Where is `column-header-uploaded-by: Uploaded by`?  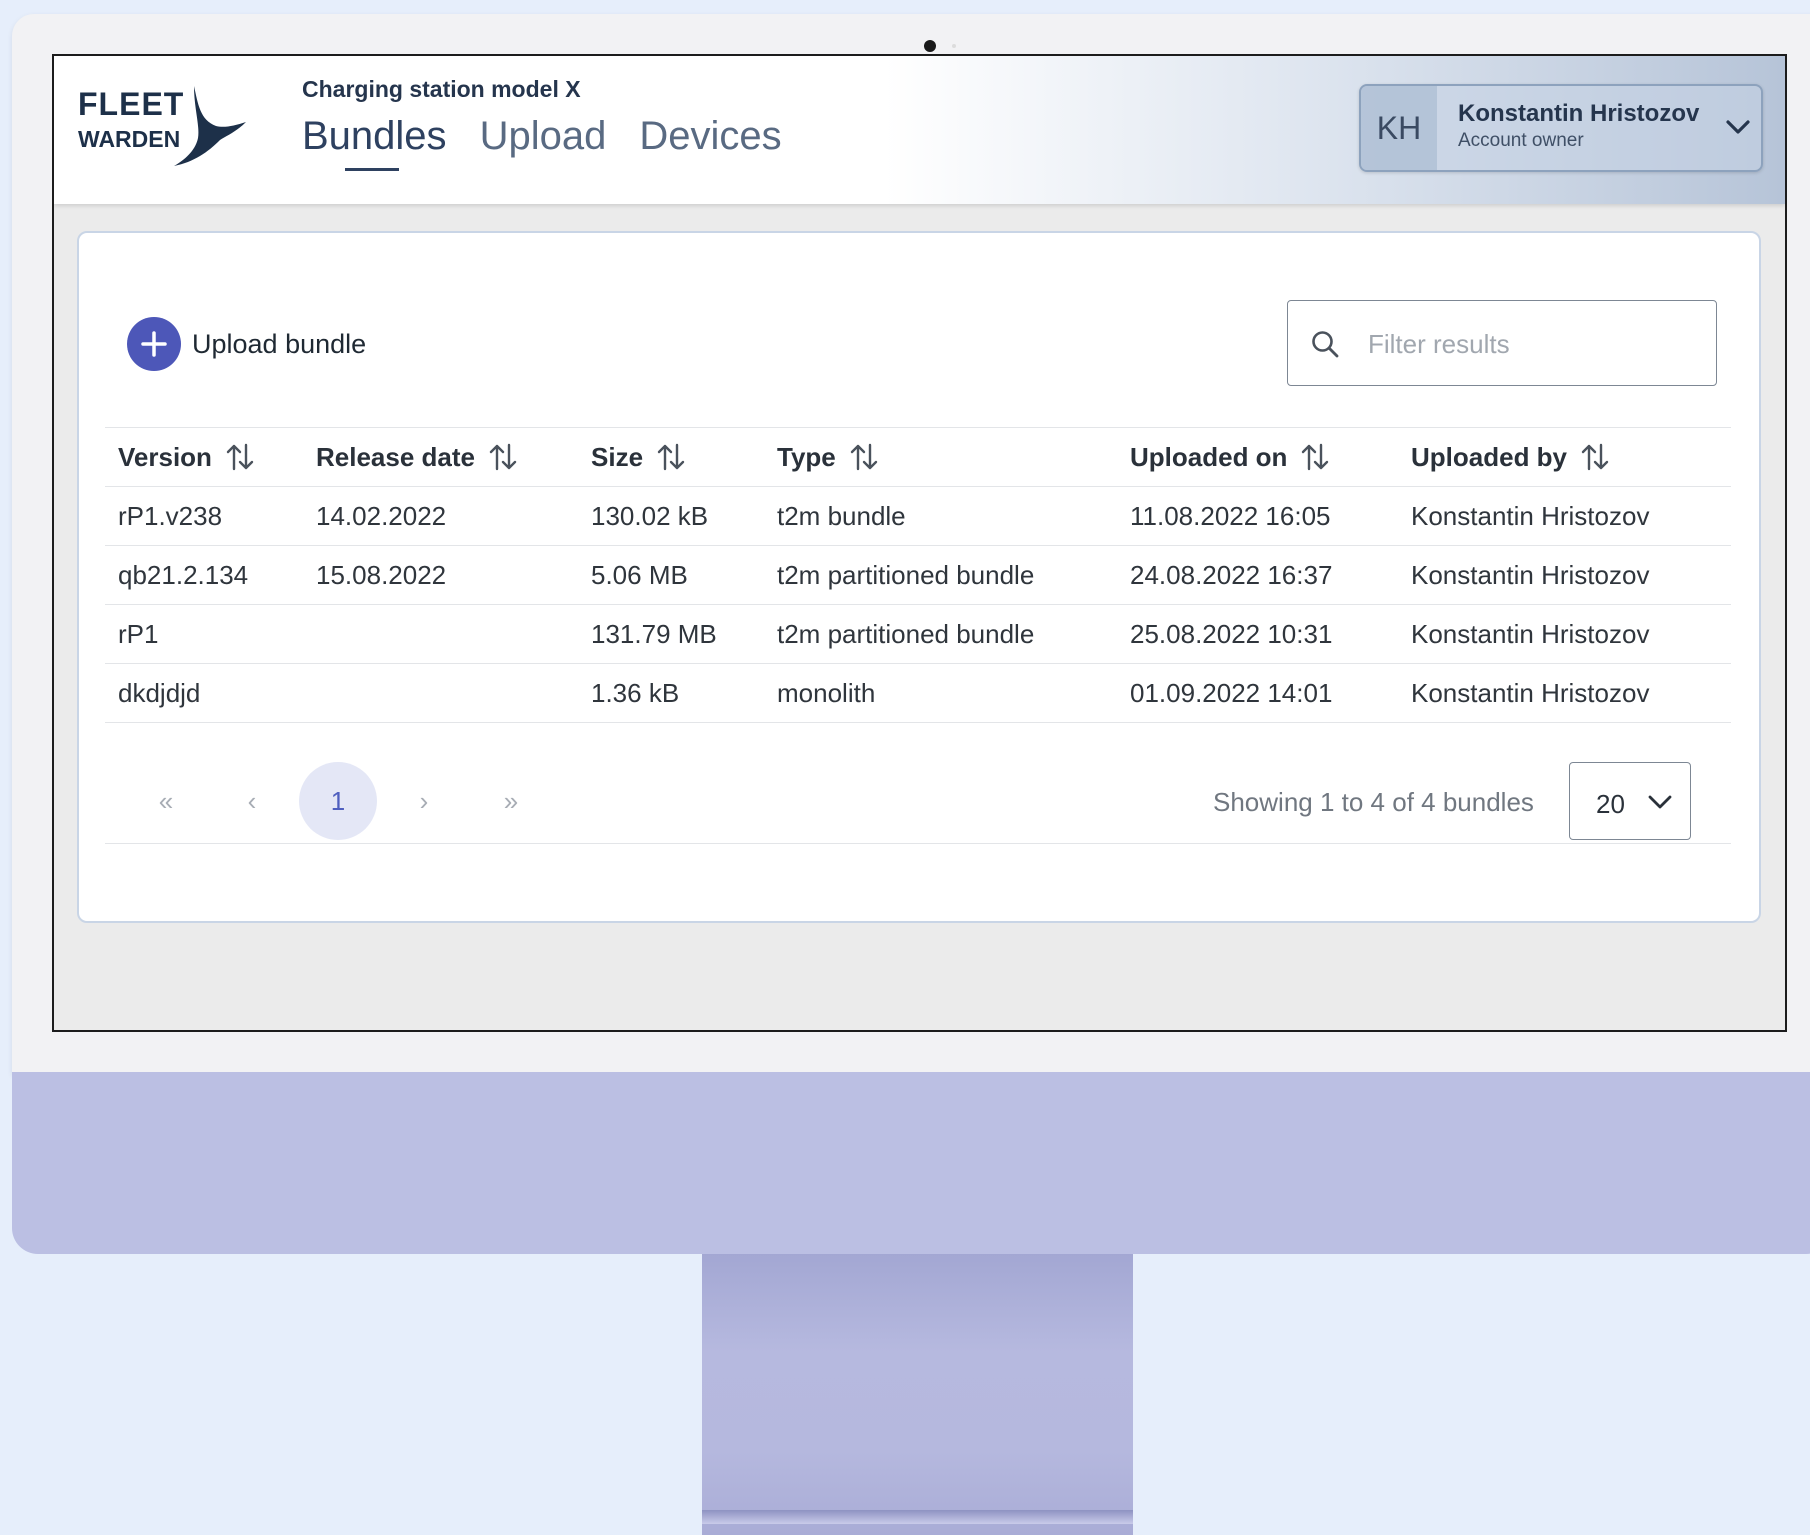 column-header-uploaded-by: Uploaded by is located at coordinates (1564, 457).